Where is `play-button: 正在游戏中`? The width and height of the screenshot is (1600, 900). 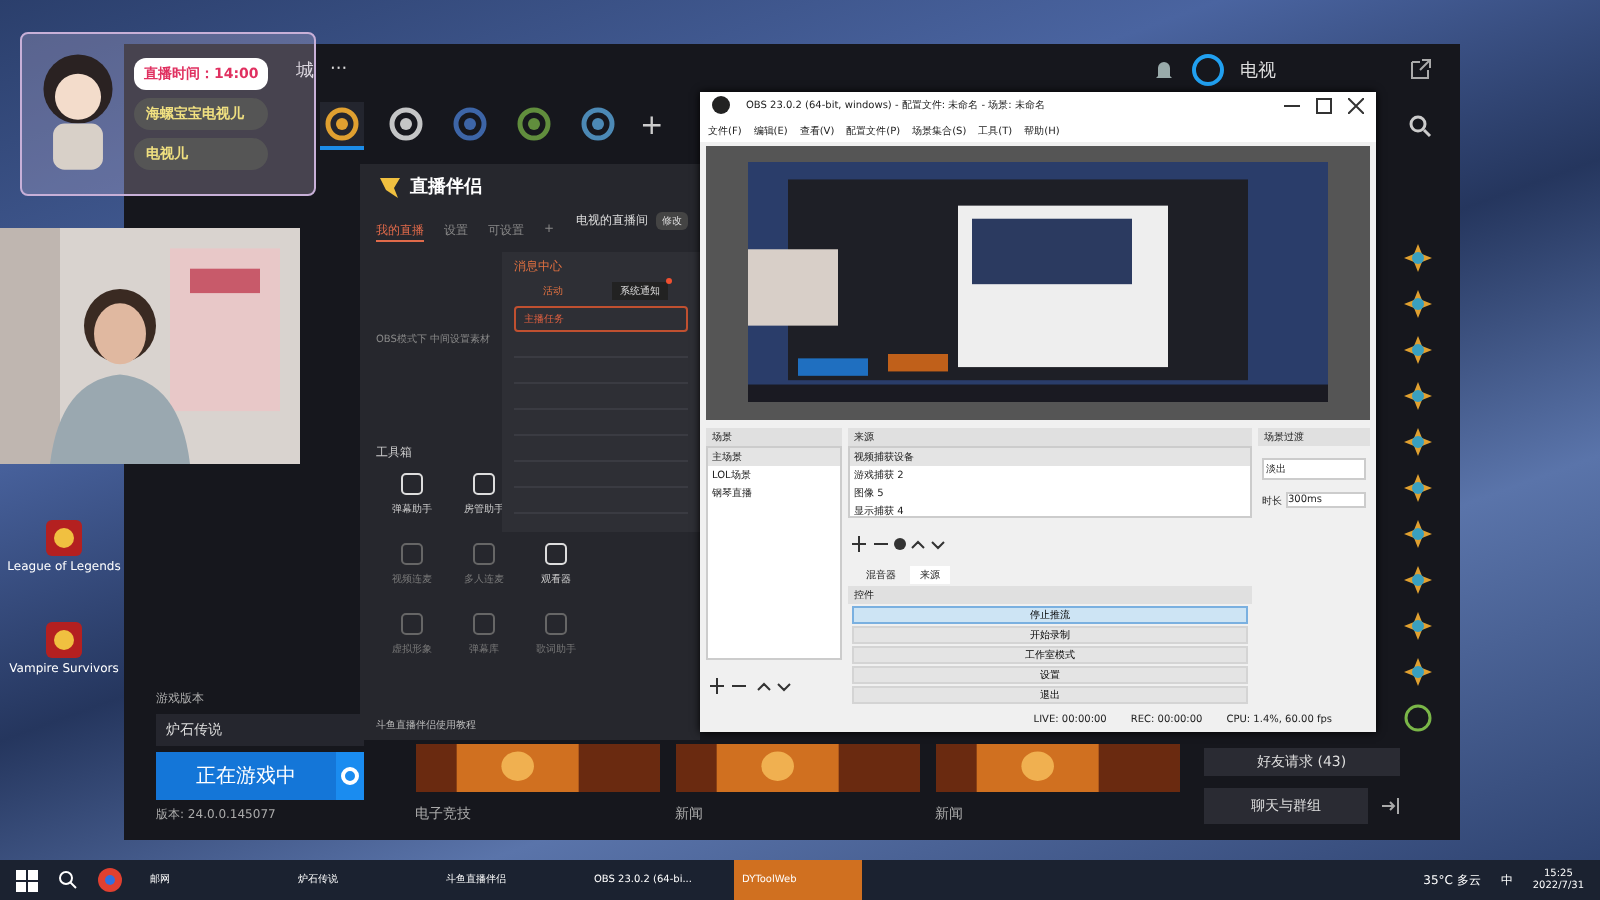 play-button: 正在游戏中 is located at coordinates (246, 776).